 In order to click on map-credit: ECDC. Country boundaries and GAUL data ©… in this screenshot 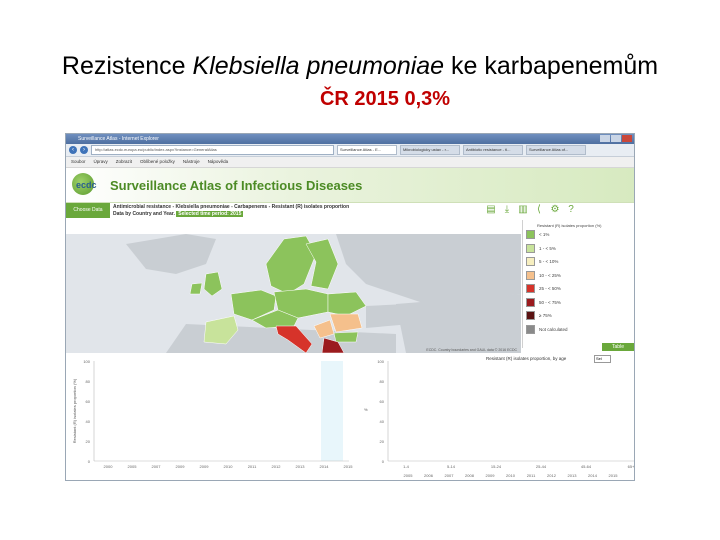, I will do `click(471, 350)`.